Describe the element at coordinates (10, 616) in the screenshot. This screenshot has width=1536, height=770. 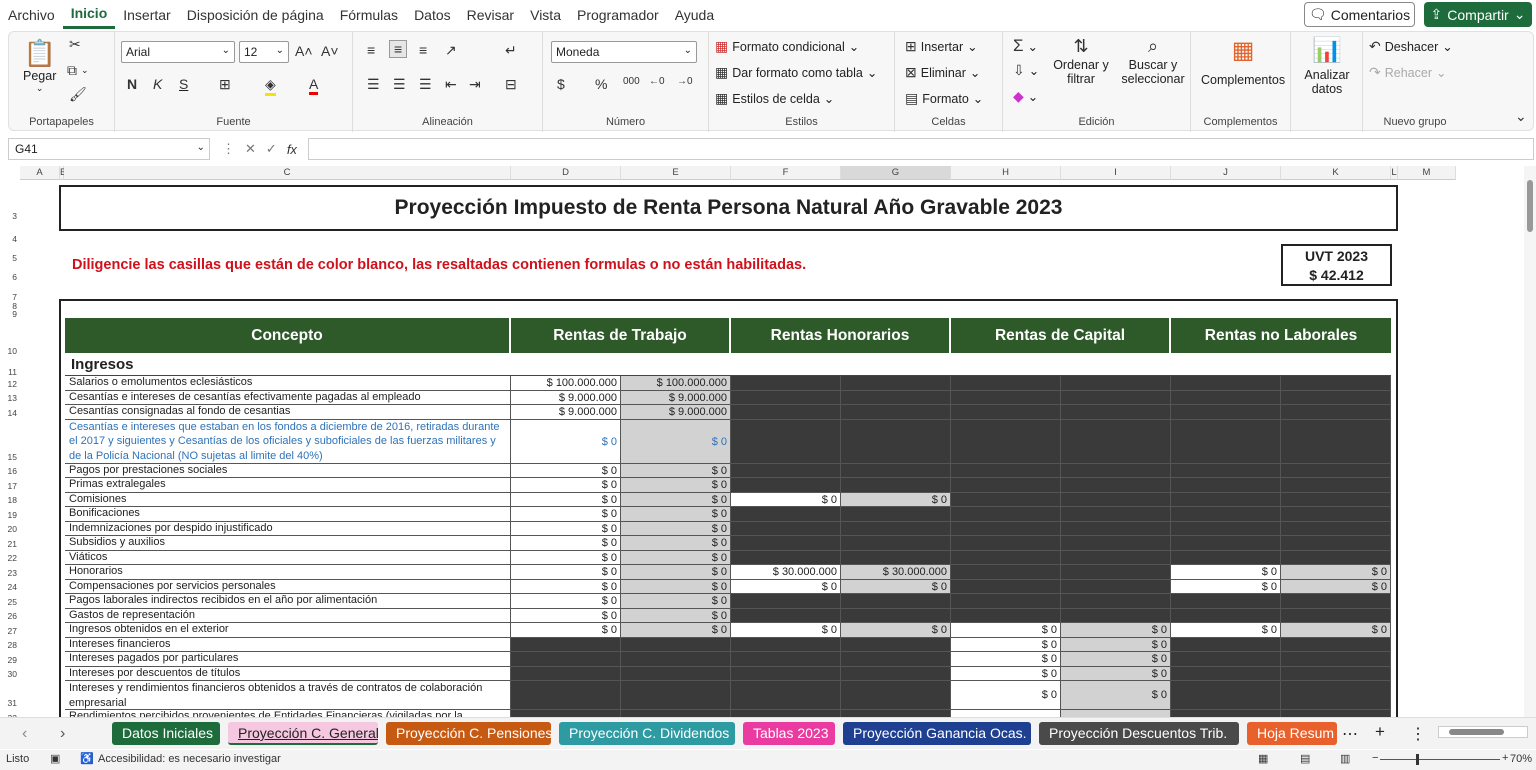
I see `row-header: 26` at that location.